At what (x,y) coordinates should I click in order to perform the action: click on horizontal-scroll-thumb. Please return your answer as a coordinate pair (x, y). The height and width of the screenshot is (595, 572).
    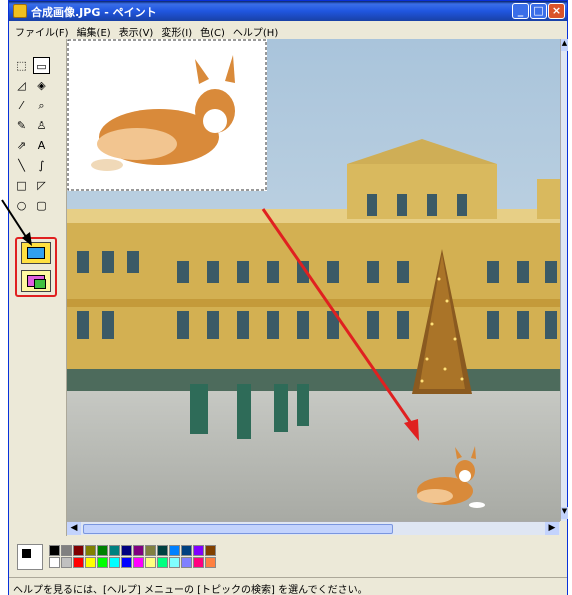
    Looking at the image, I should click on (238, 529).